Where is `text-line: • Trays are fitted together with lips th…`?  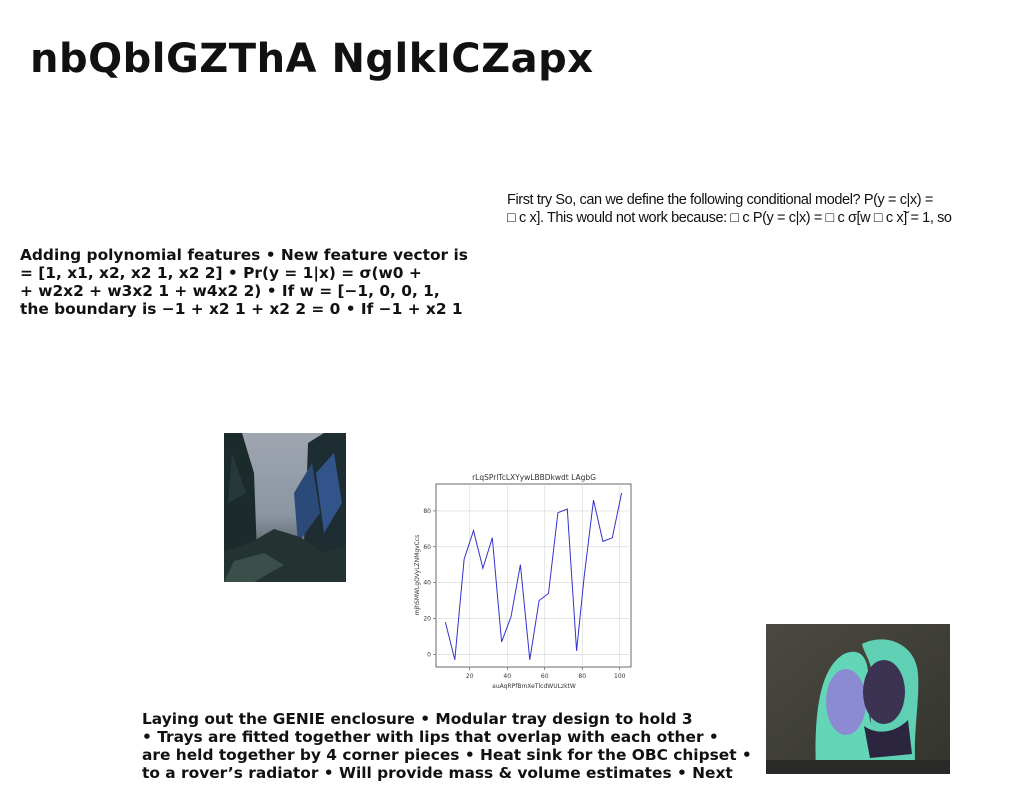
text-line: • Trays are fitted together with lips th… is located at coordinates (430, 737).